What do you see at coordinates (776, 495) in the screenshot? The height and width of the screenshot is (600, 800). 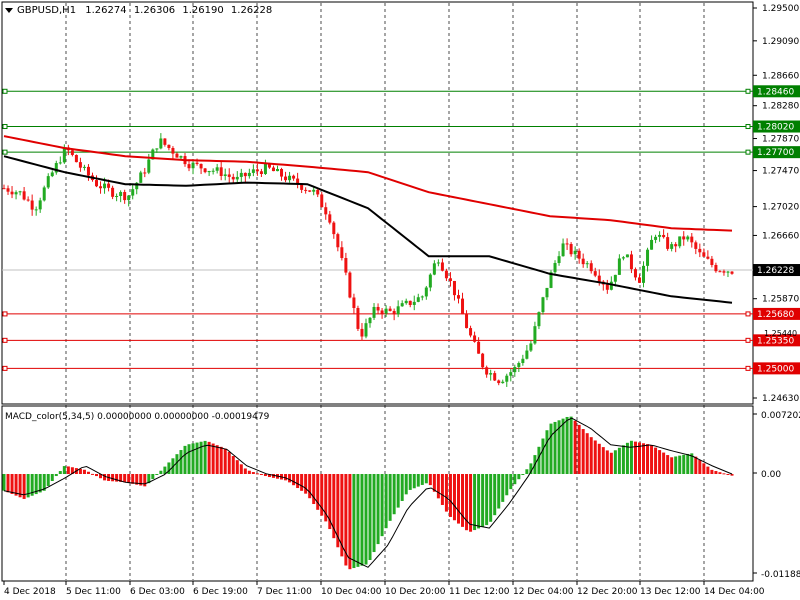 I see `macd-axis: 0.0072029 0.00 -0.011884` at bounding box center [776, 495].